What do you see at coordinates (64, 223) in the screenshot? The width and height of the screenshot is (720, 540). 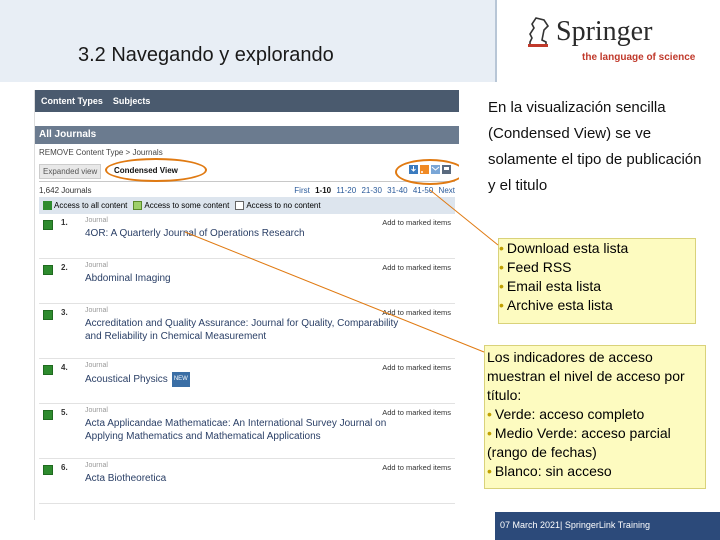 I see `row-number: 1.` at bounding box center [64, 223].